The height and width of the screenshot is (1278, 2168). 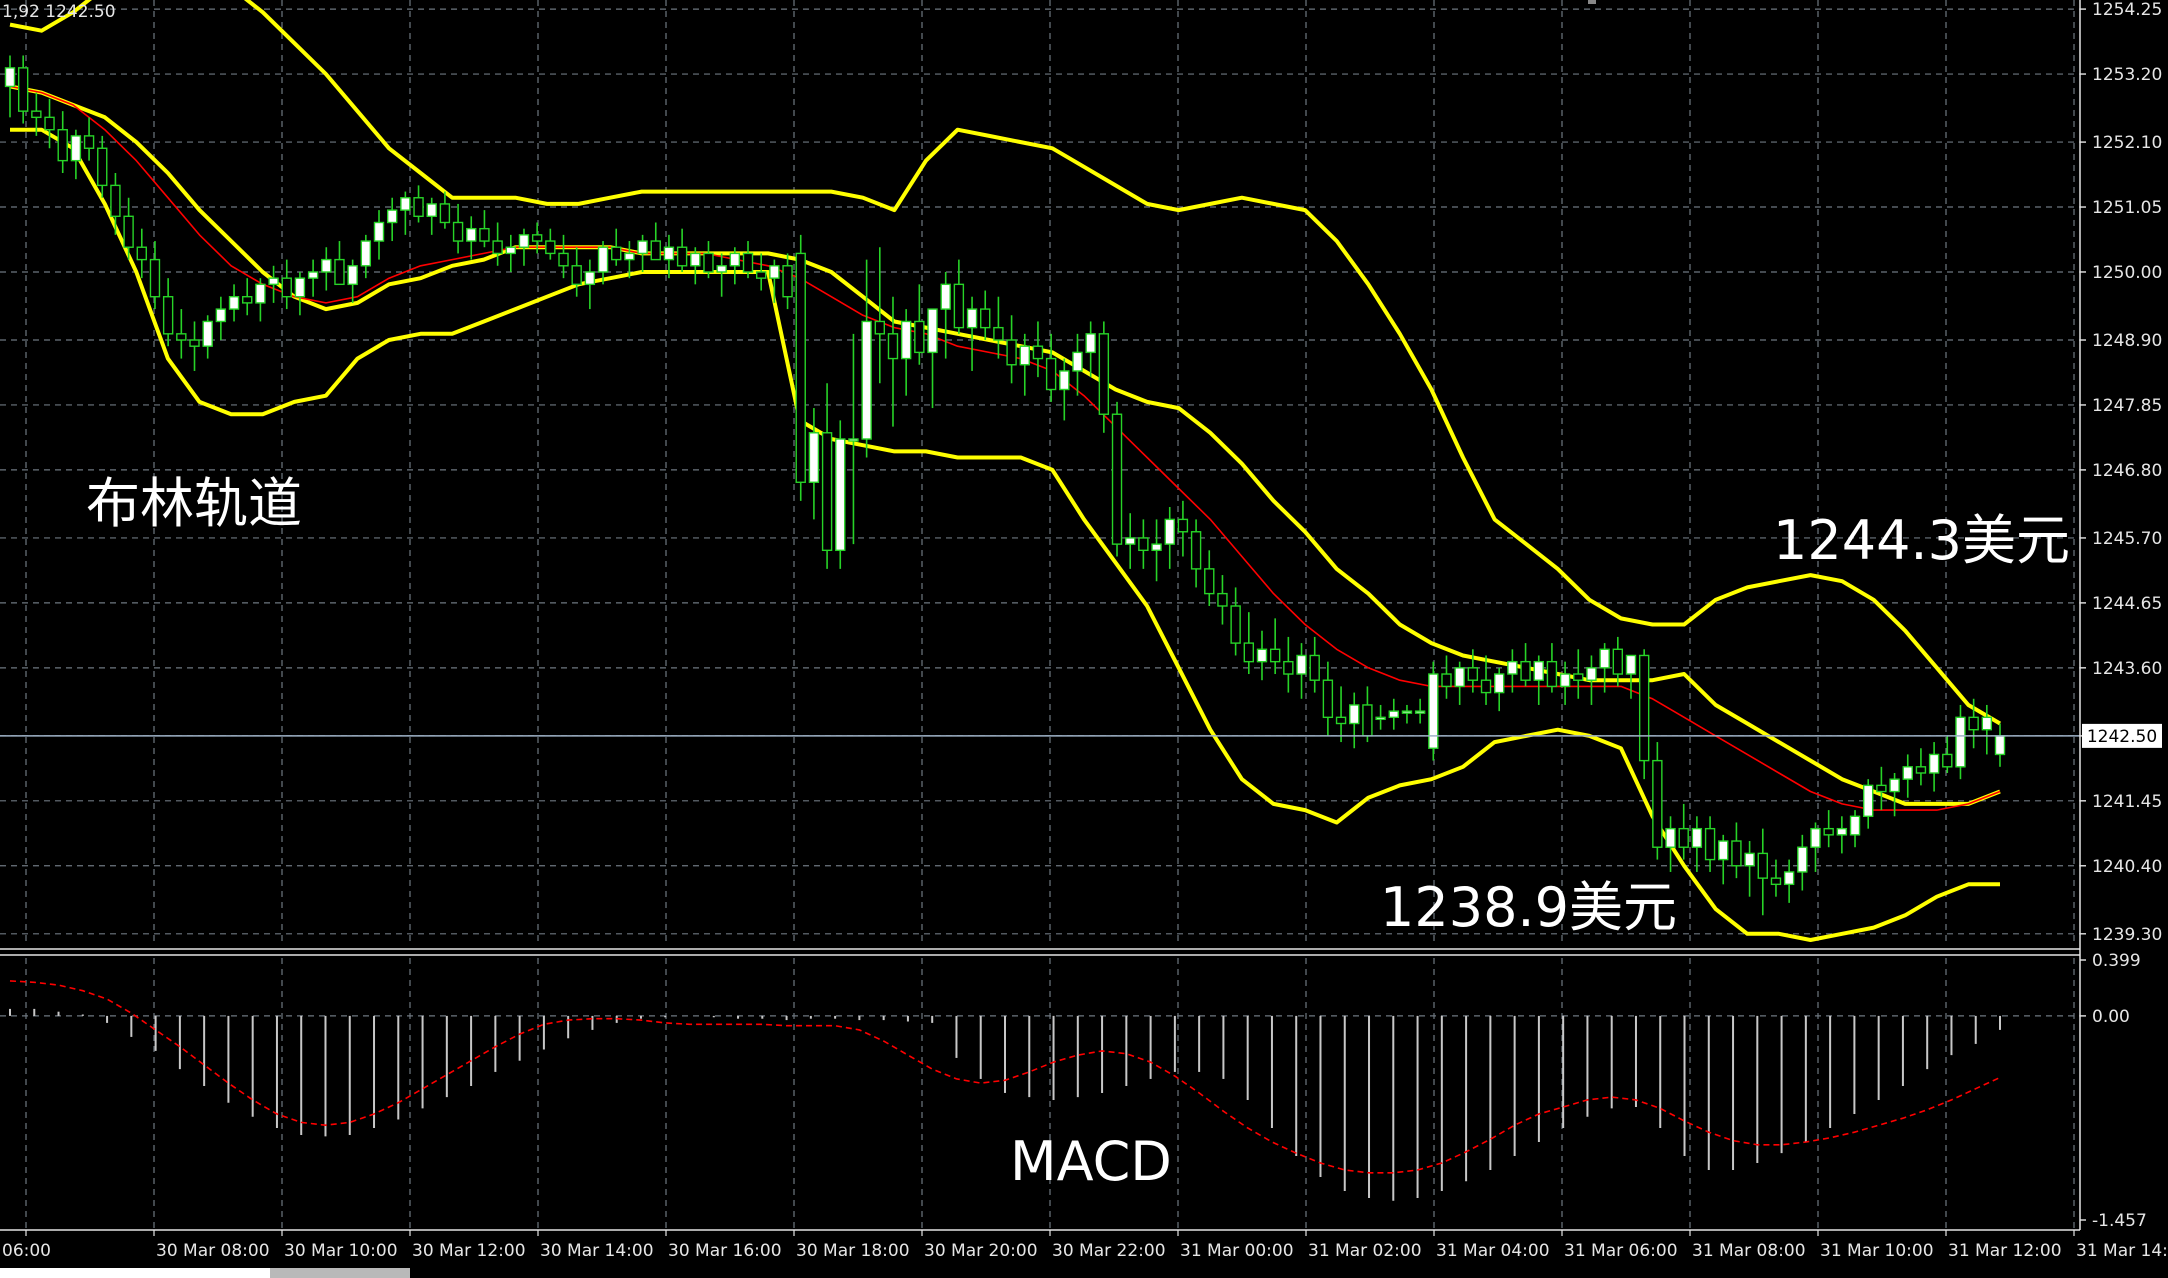 What do you see at coordinates (2127, 867) in the screenshot?
I see `price-tick-label: 1240.40` at bounding box center [2127, 867].